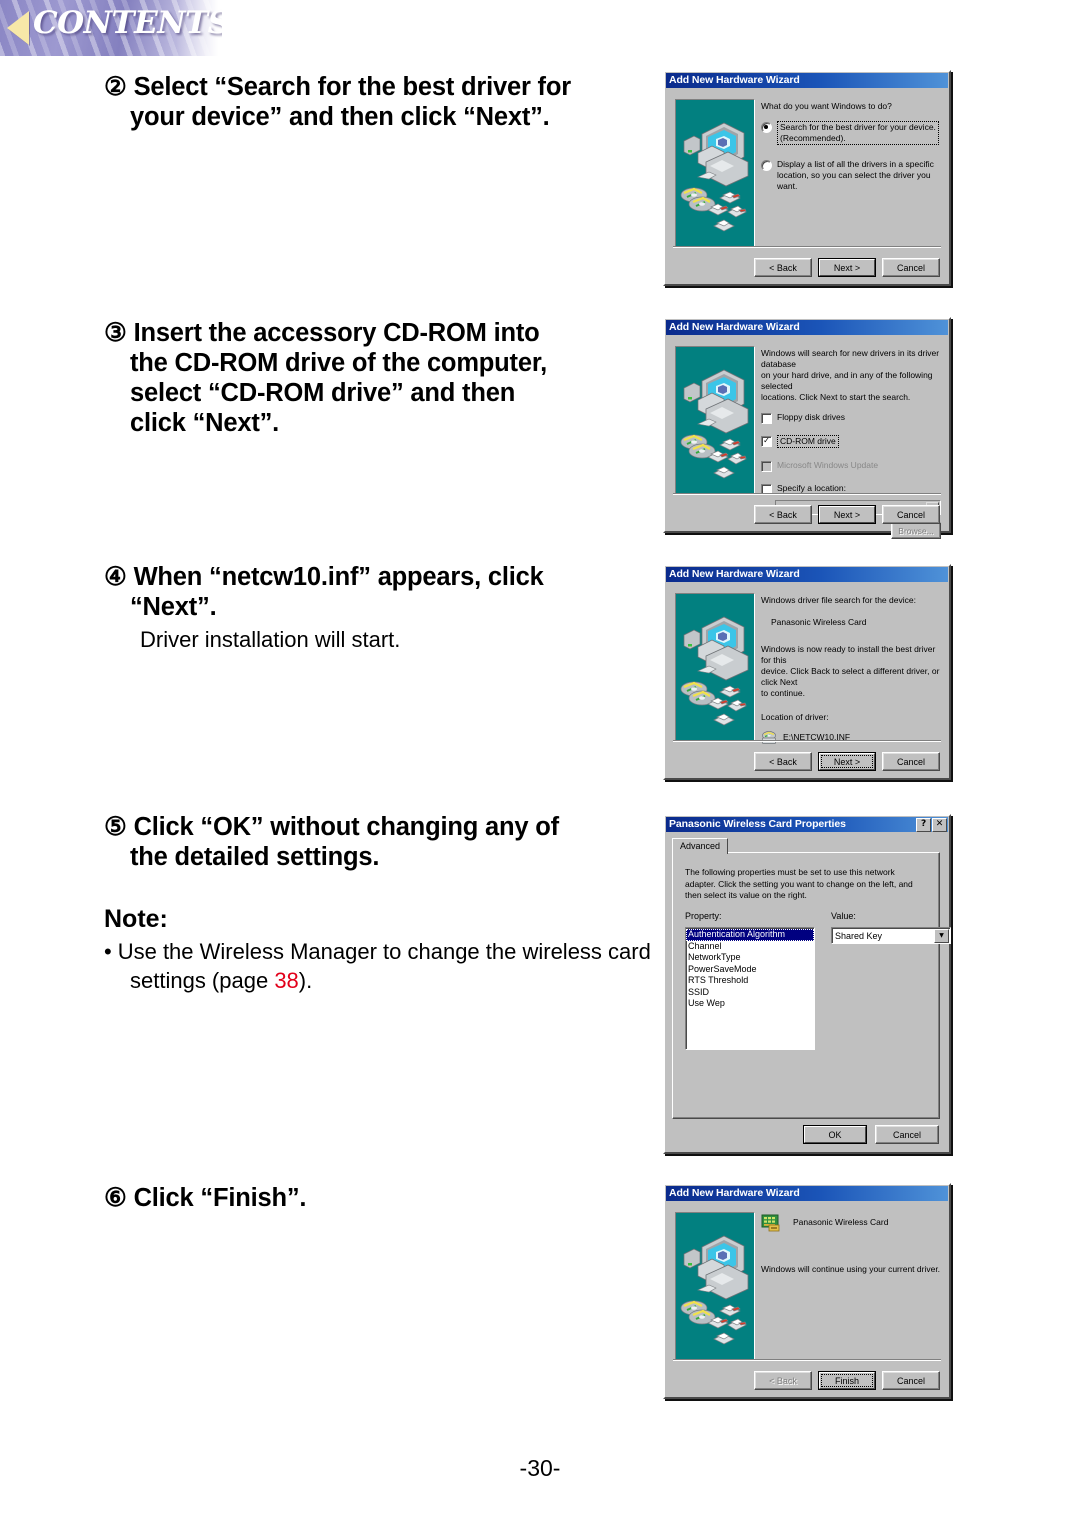 This screenshot has height=1529, width=1080. I want to click on step-6-heading: ⑥ Click “Finish”., so click(378, 1198).